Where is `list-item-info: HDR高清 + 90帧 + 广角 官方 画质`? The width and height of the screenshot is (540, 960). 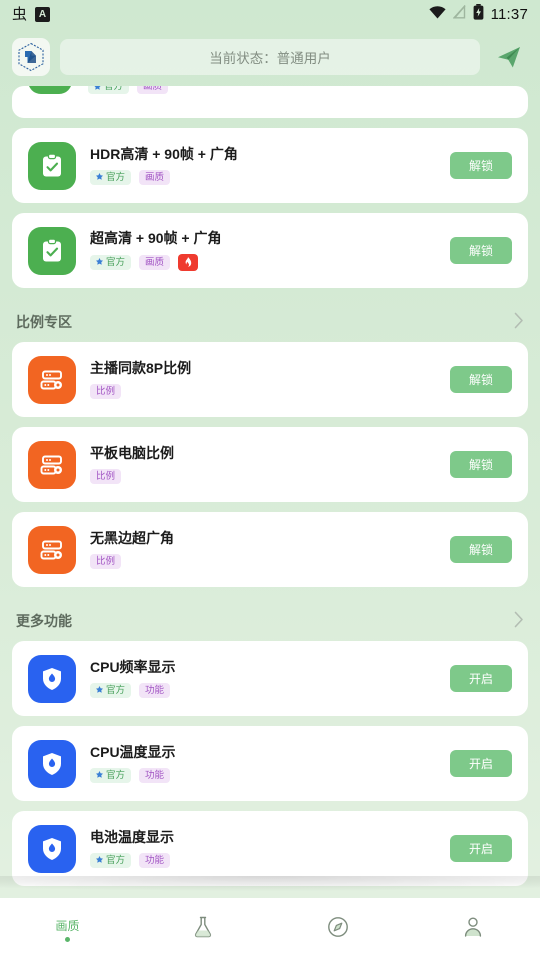
list-item-info: HDR高清 + 90帧 + 广角 官方 画质 is located at coordinates (270, 165).